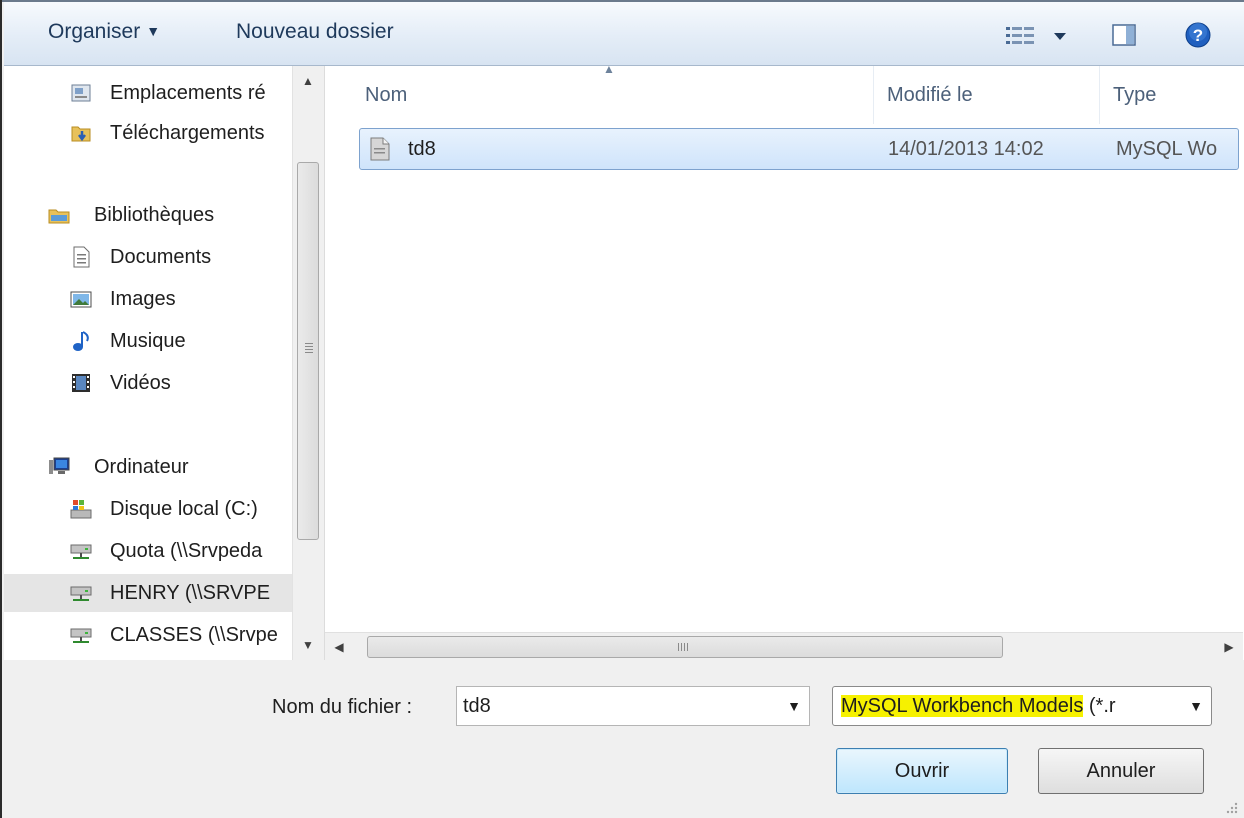  I want to click on file-modified: 14/01/2013 14:02, so click(966, 149).